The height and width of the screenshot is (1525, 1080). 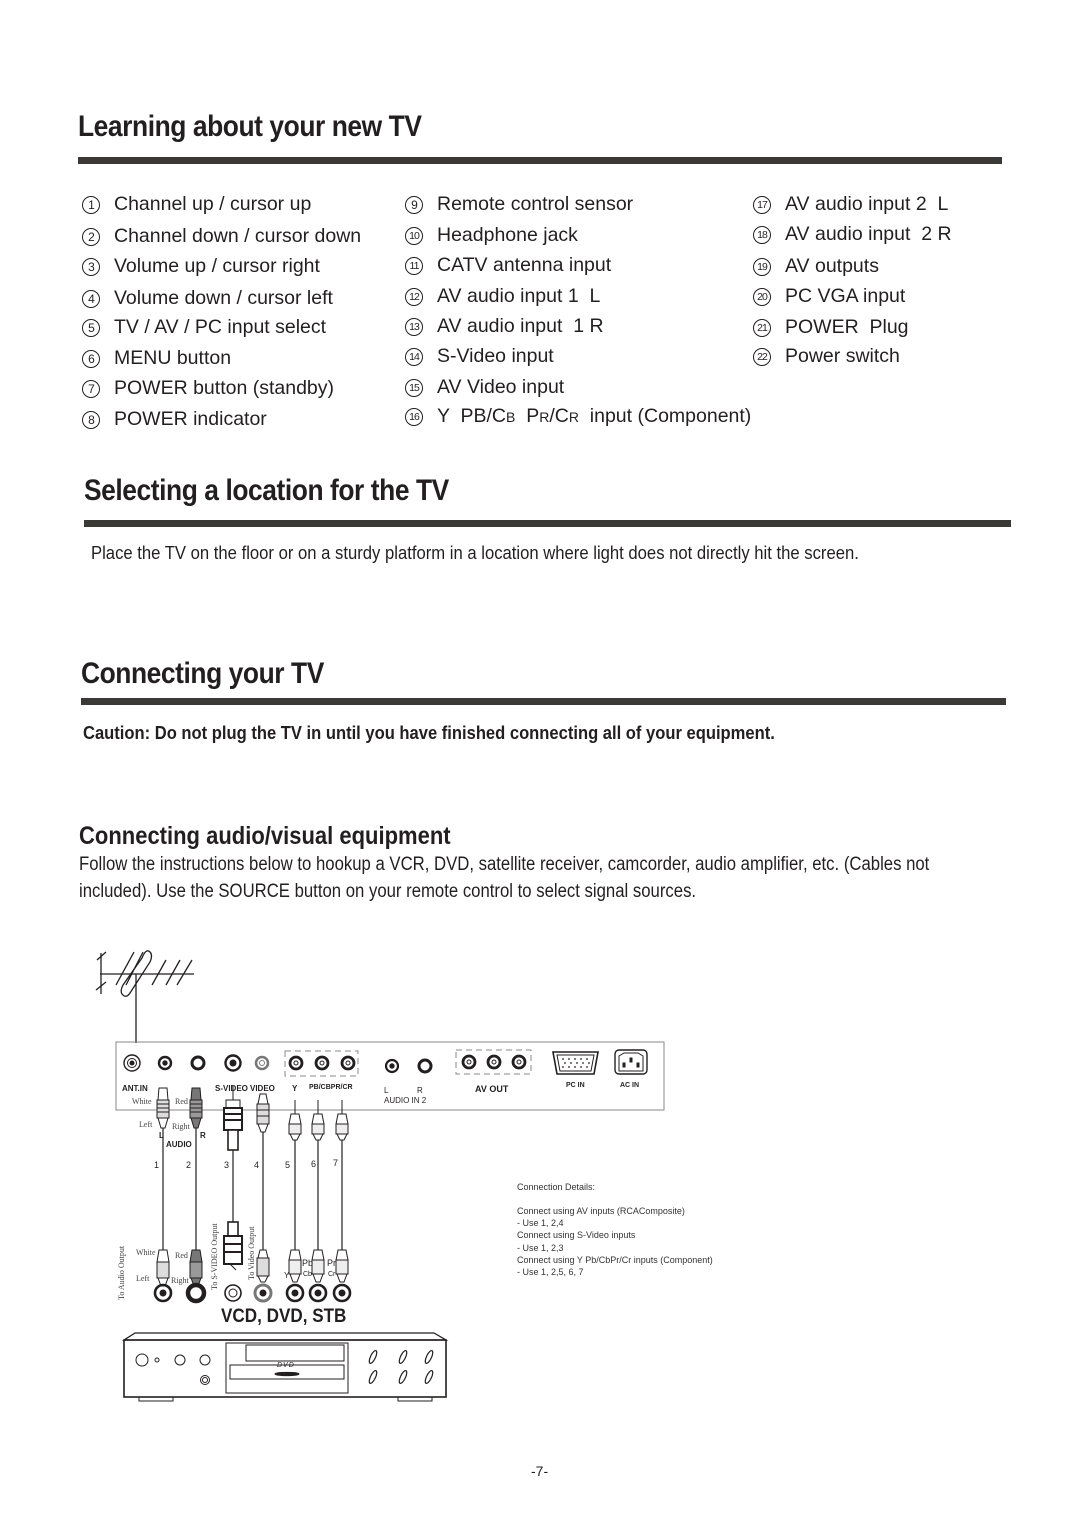 What do you see at coordinates (420, 1090) in the screenshot?
I see `audio-r-label: R` at bounding box center [420, 1090].